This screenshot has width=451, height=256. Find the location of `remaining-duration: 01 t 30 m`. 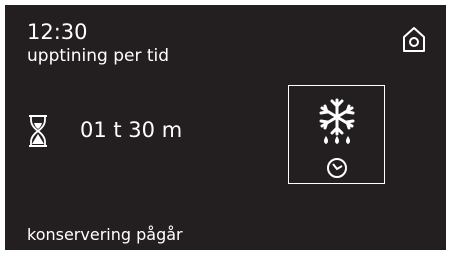

remaining-duration: 01 t 30 m is located at coordinates (131, 130).